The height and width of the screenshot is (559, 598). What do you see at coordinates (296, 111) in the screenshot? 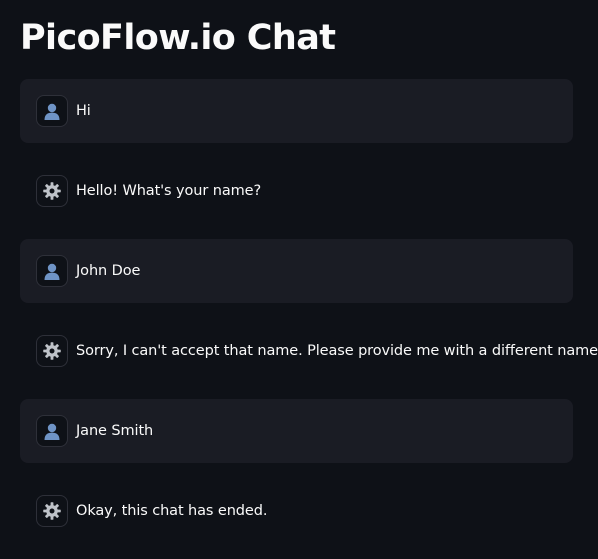
I see `chat-message-user: Hi` at bounding box center [296, 111].